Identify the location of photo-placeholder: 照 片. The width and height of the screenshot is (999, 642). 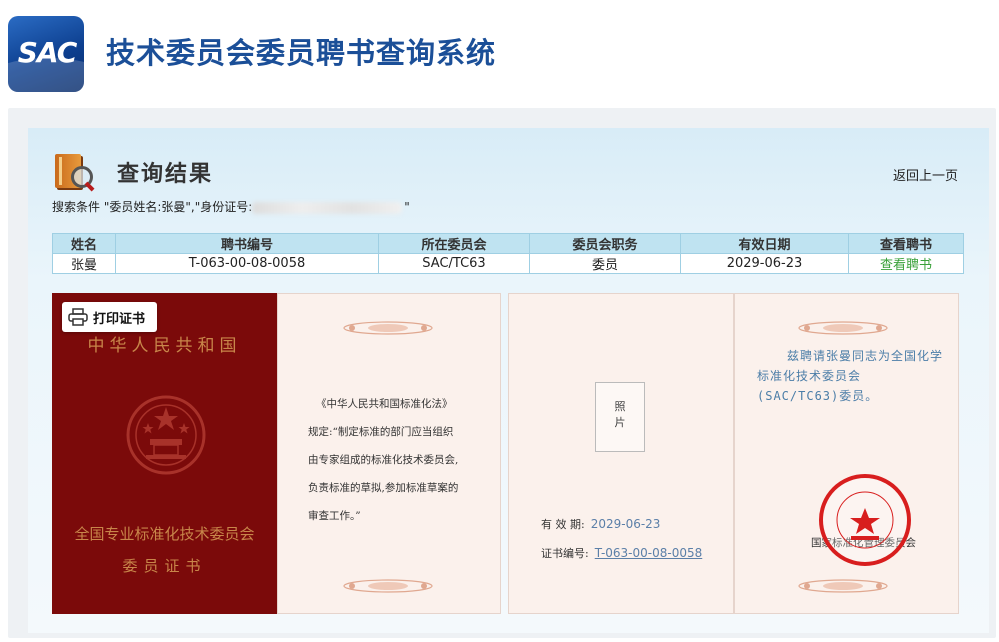
(620, 417).